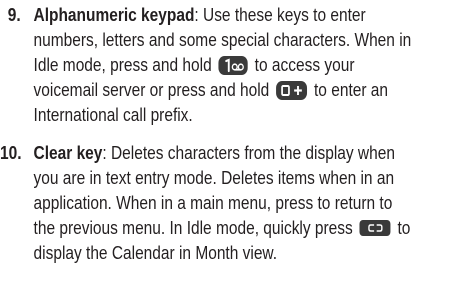  Describe the element at coordinates (68, 153) in the screenshot. I see `item-term: Clear key` at that location.